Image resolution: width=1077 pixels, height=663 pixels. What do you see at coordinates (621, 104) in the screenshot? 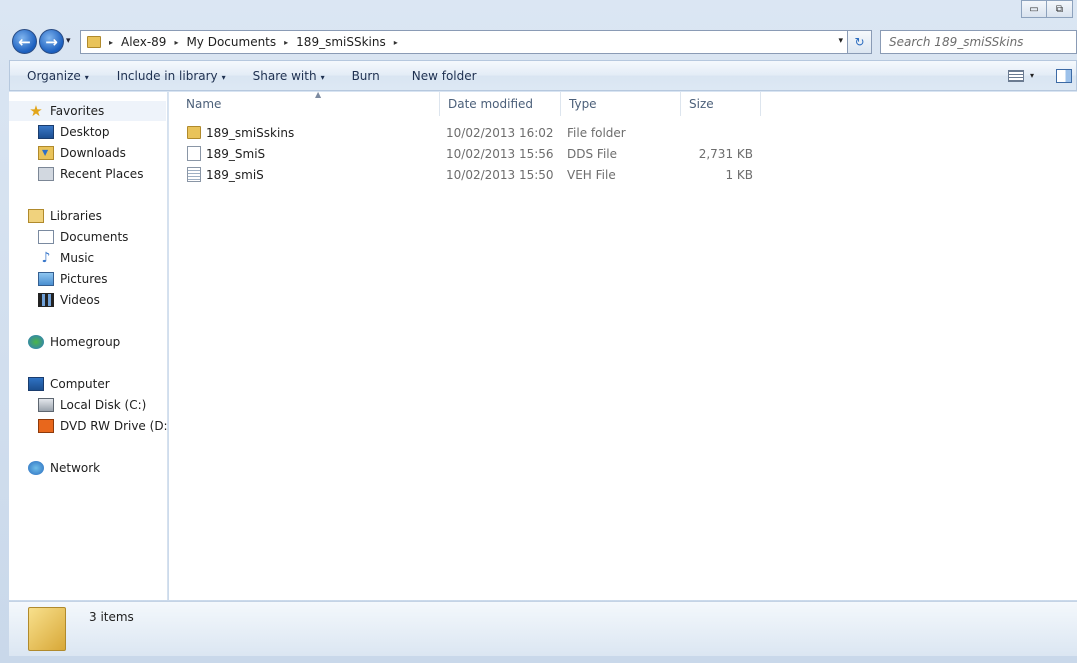
I see `column-header-type: Type` at bounding box center [621, 104].